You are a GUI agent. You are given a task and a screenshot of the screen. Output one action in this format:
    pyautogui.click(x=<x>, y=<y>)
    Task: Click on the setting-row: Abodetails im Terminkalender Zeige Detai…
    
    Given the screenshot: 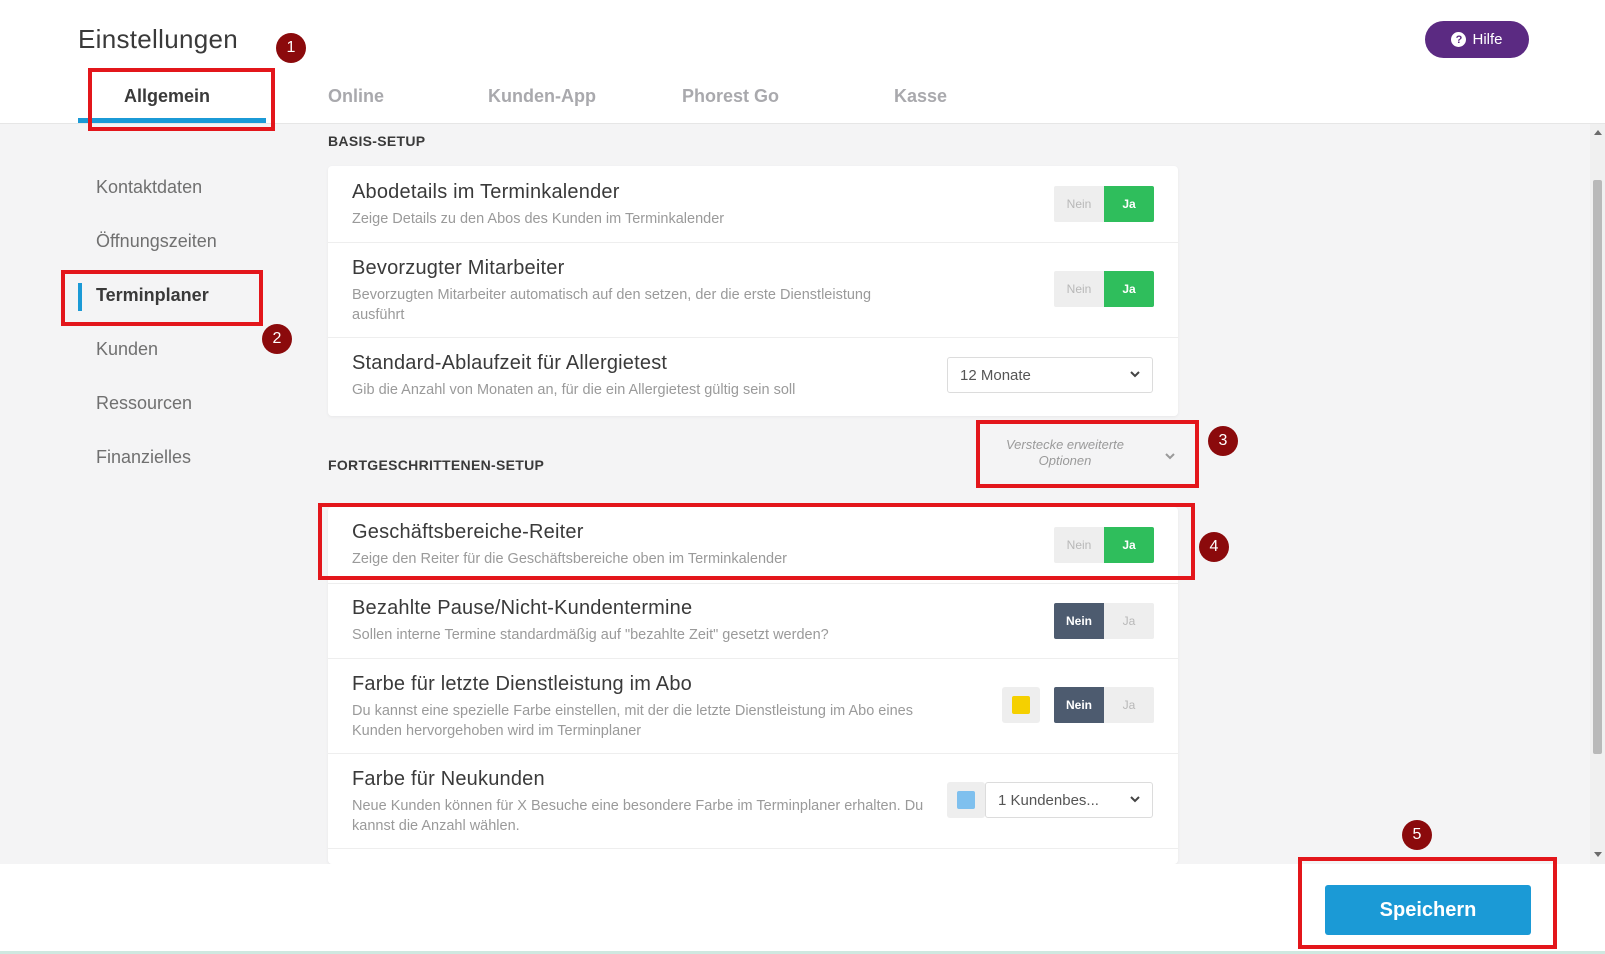 What is the action you would take?
    pyautogui.click(x=753, y=204)
    